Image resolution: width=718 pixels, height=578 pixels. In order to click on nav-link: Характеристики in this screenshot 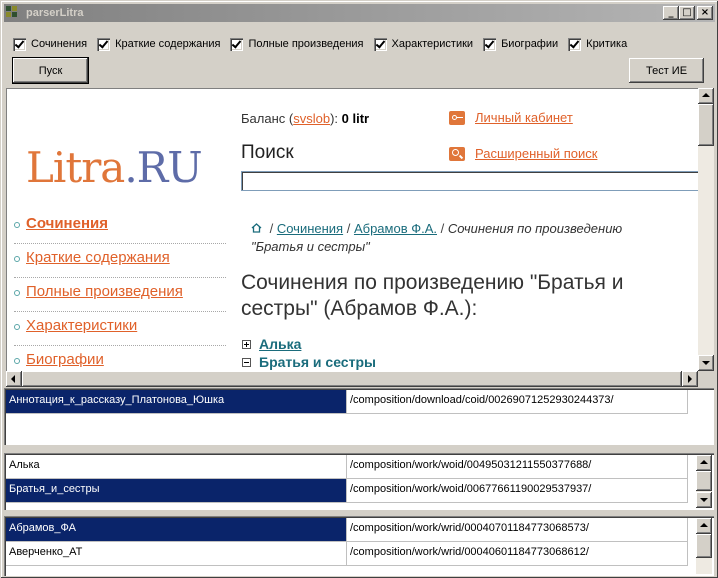, I will do `click(81, 325)`.